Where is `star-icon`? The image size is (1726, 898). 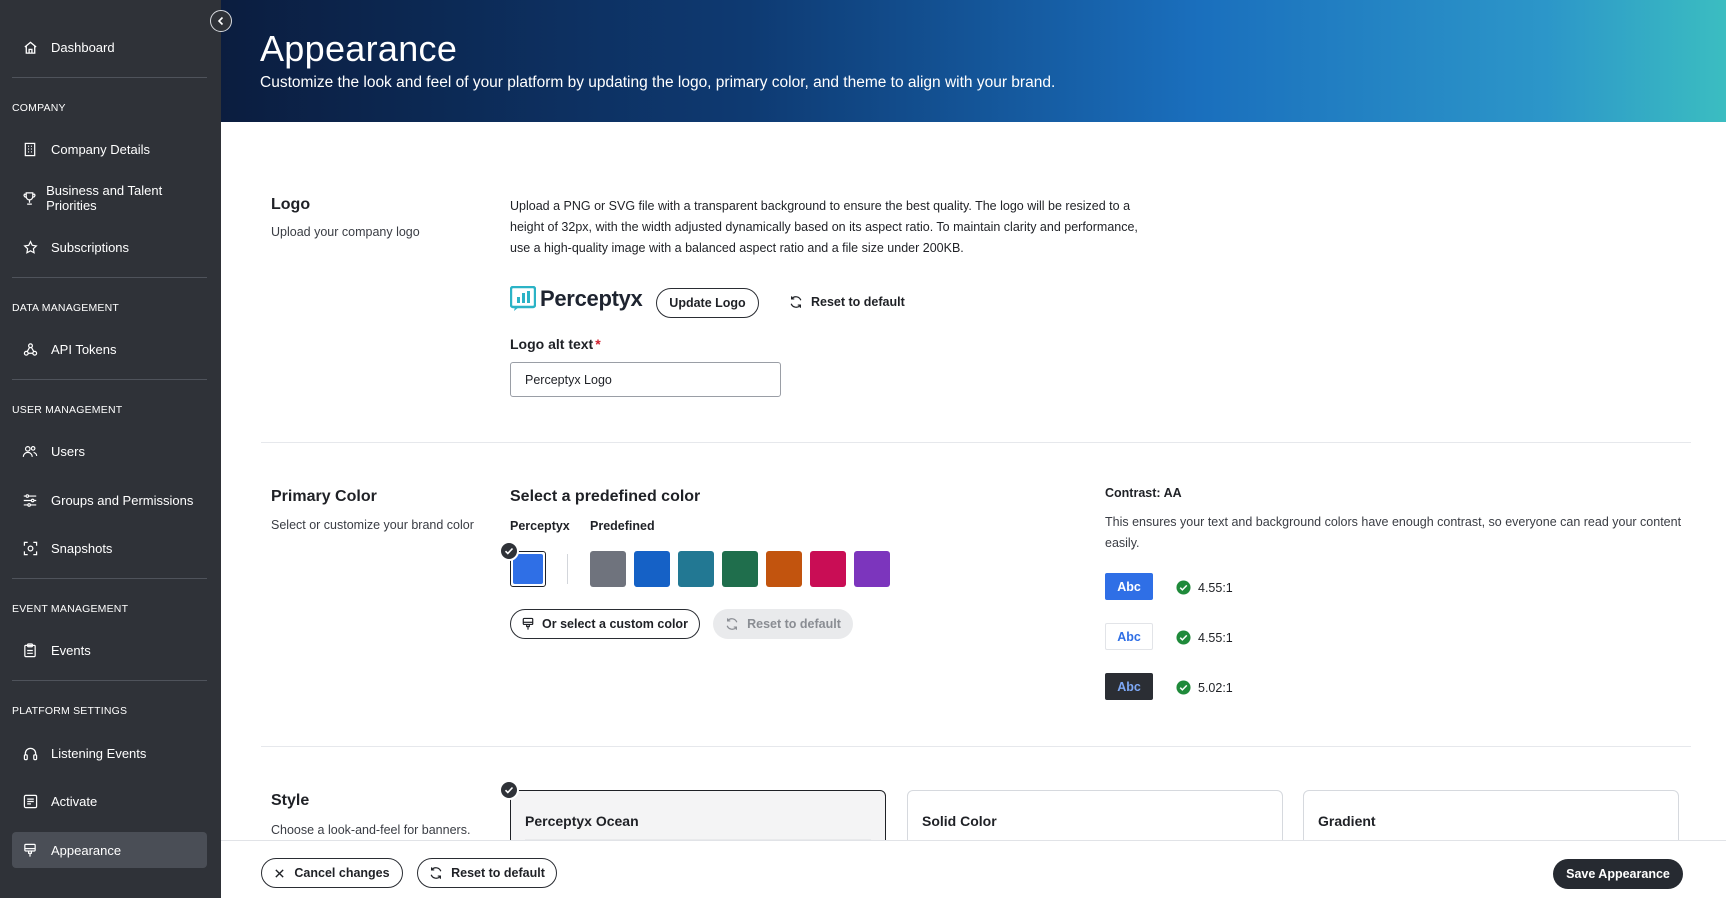
star-icon is located at coordinates (30, 247).